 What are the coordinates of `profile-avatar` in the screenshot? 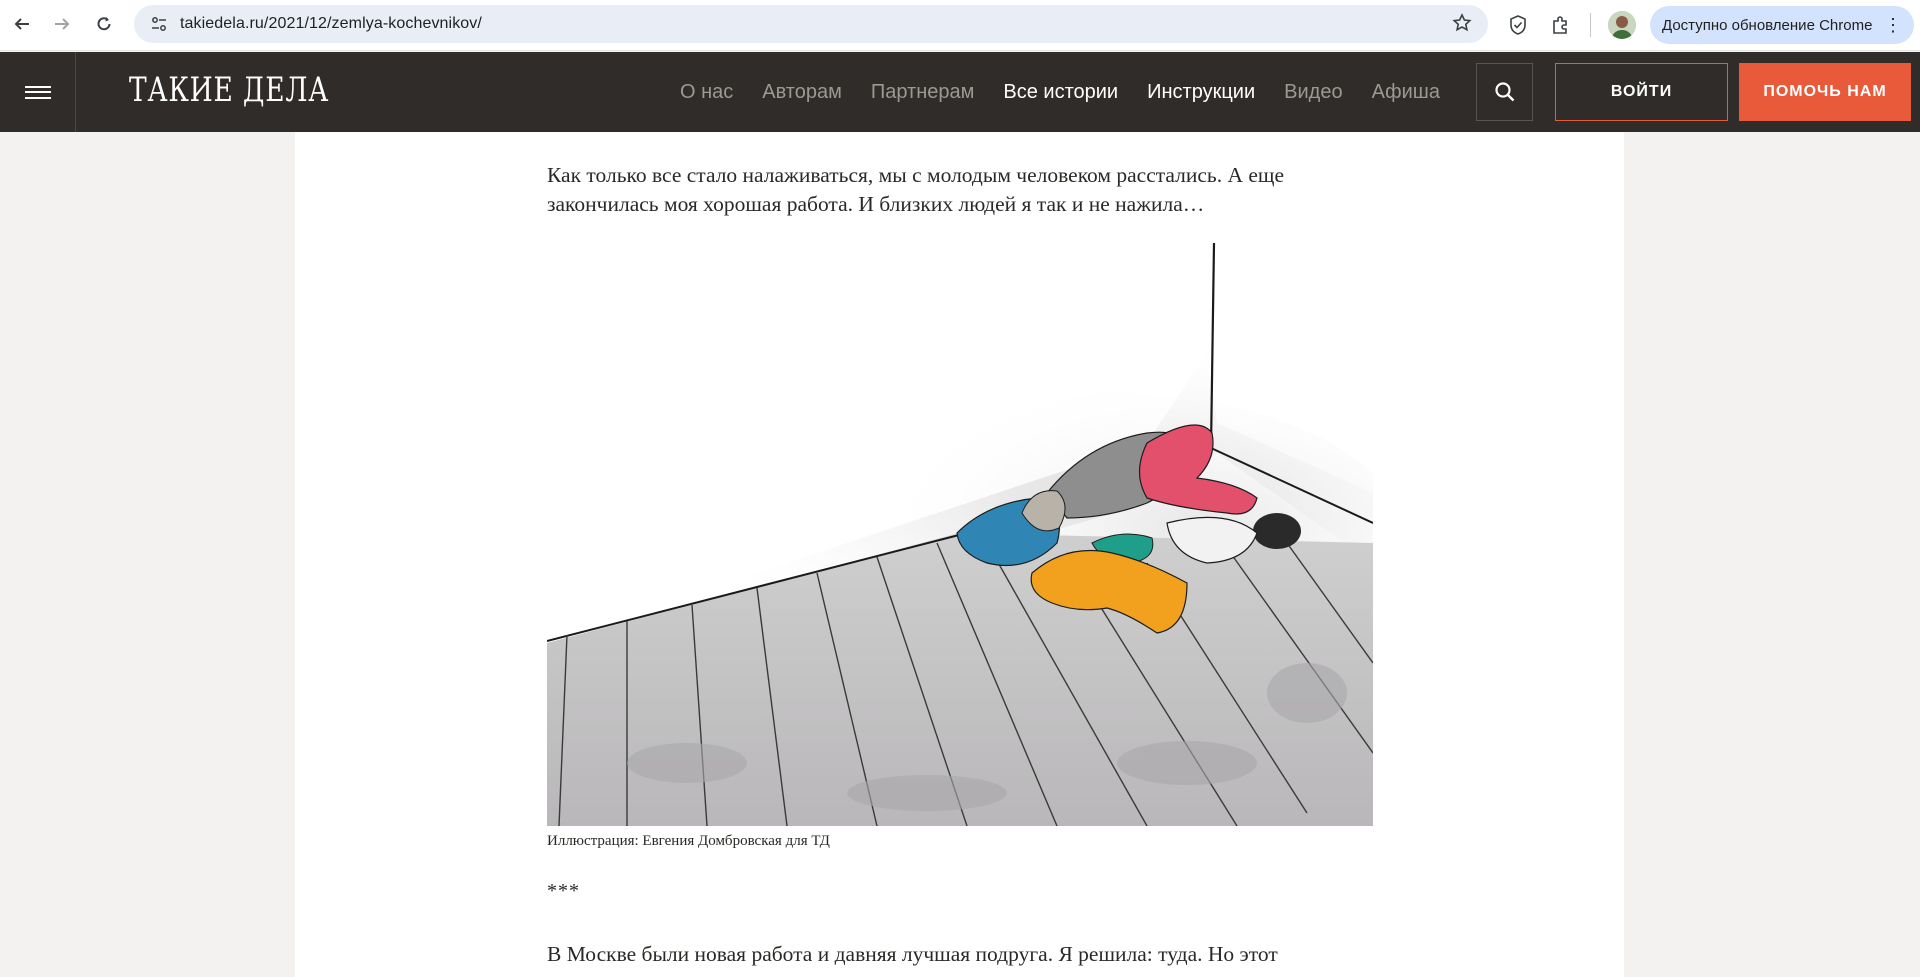 It's located at (1622, 25).